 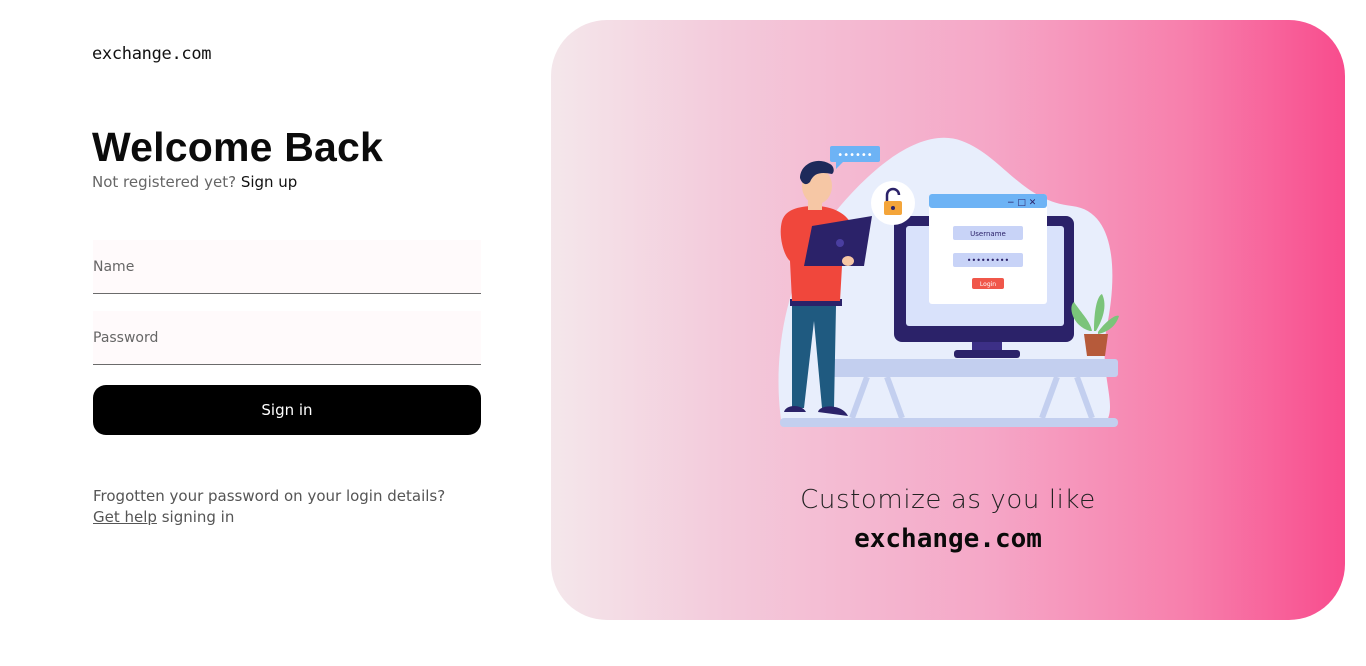 What do you see at coordinates (893, 208) in the screenshot?
I see `keyhole-shape` at bounding box center [893, 208].